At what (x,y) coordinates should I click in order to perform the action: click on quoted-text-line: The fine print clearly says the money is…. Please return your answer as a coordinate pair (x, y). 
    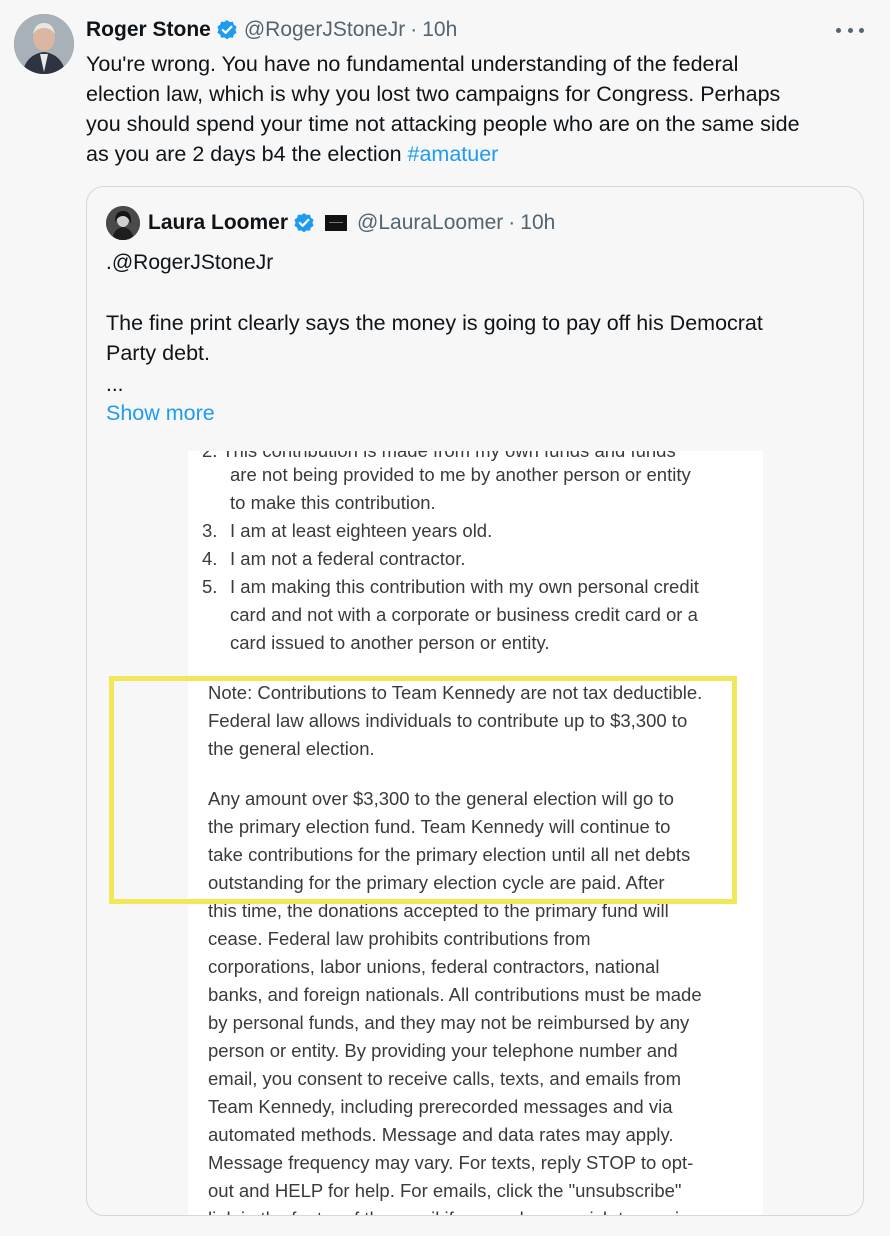
    Looking at the image, I should click on (434, 323).